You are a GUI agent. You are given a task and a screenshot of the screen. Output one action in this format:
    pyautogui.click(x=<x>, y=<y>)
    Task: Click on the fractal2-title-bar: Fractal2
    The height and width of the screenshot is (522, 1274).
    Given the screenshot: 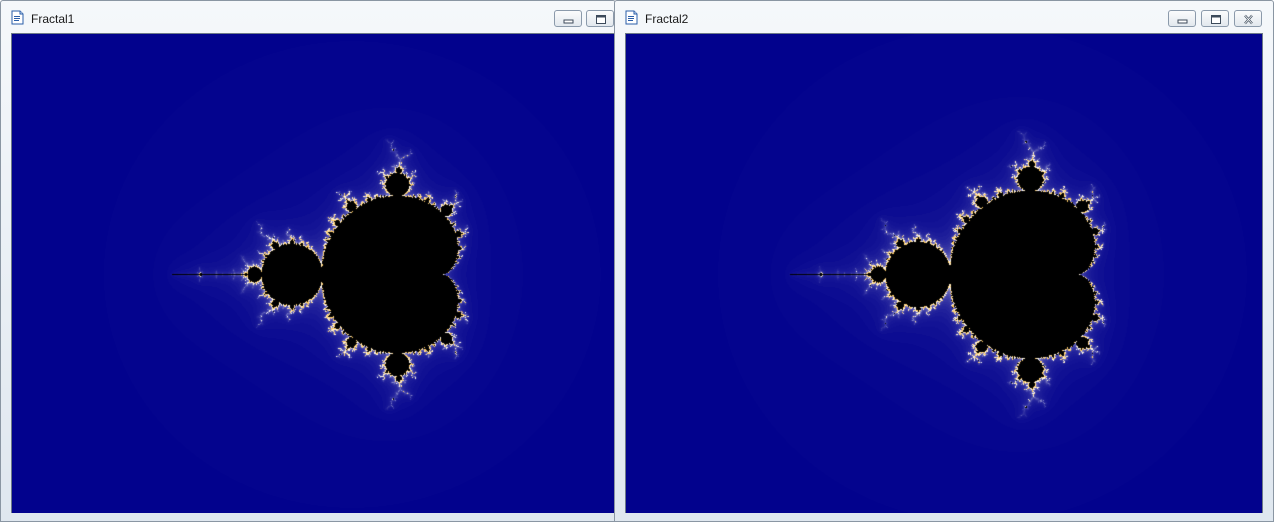 What is the action you would take?
    pyautogui.click(x=944, y=17)
    